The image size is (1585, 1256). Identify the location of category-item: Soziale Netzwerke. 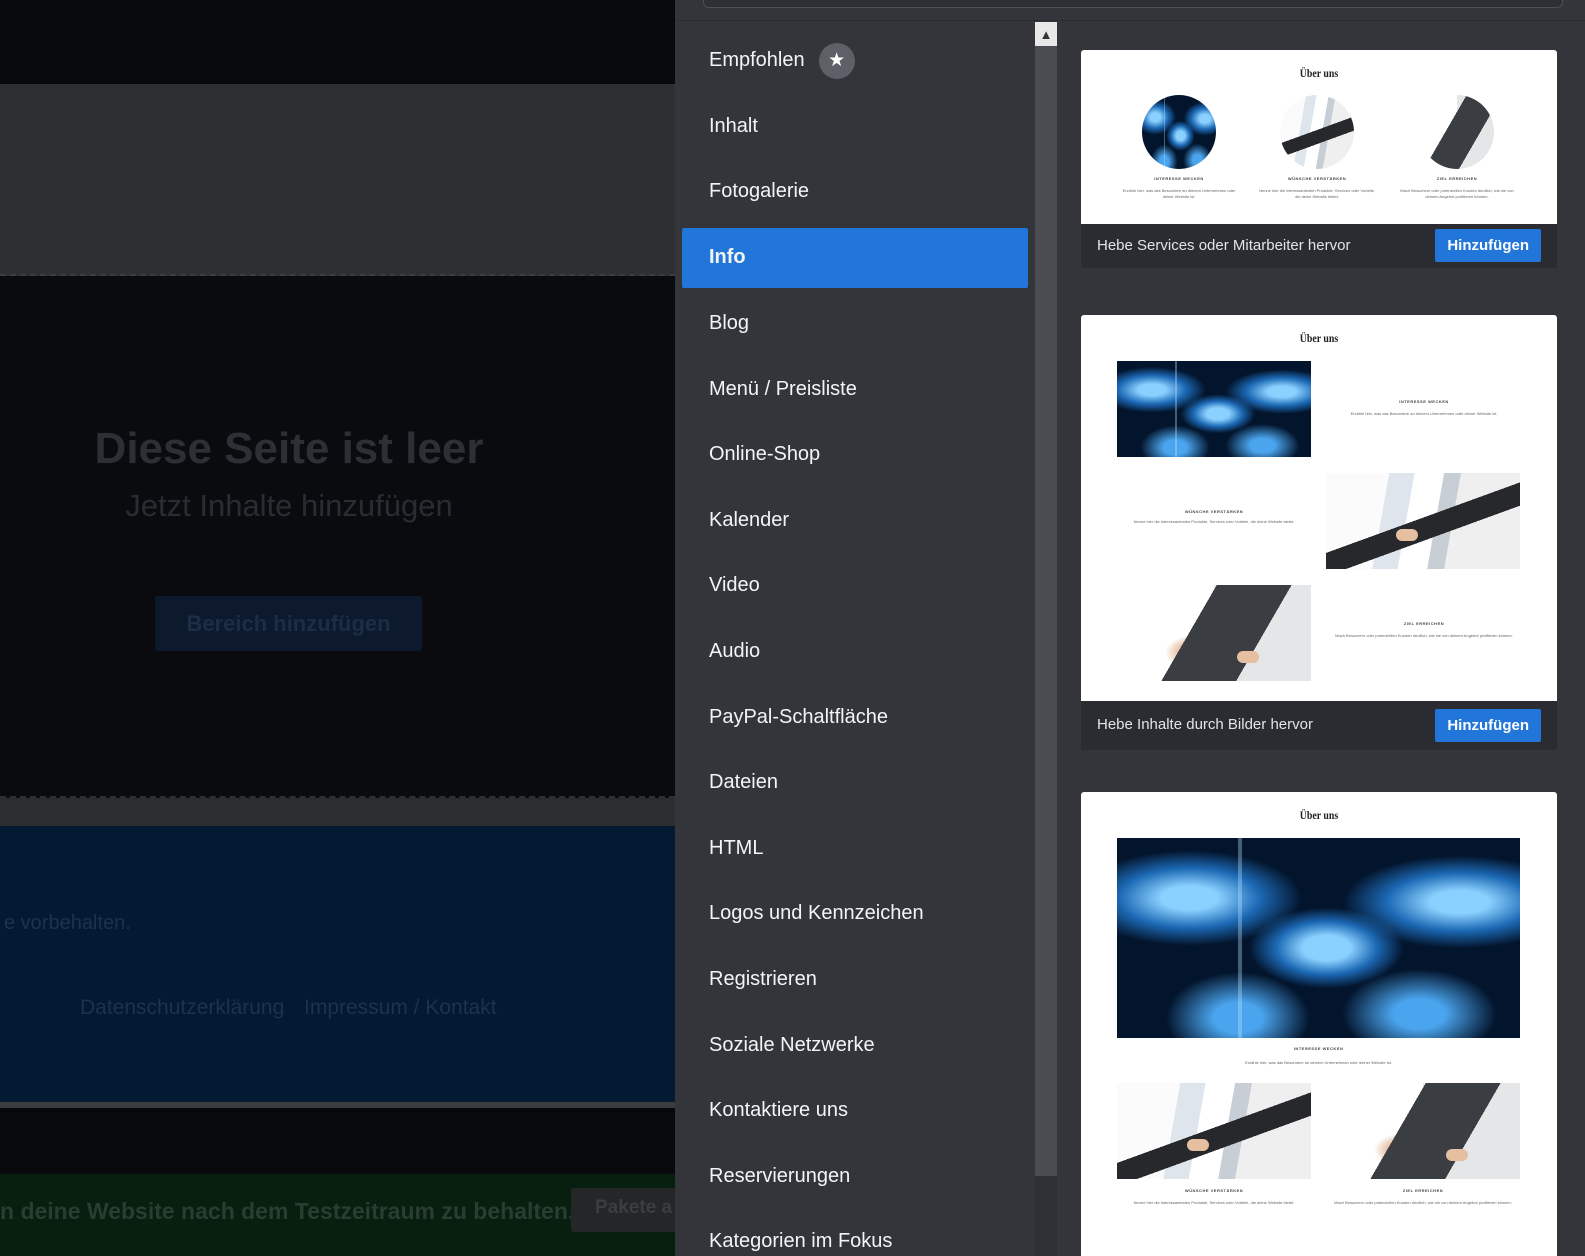
(850, 1045).